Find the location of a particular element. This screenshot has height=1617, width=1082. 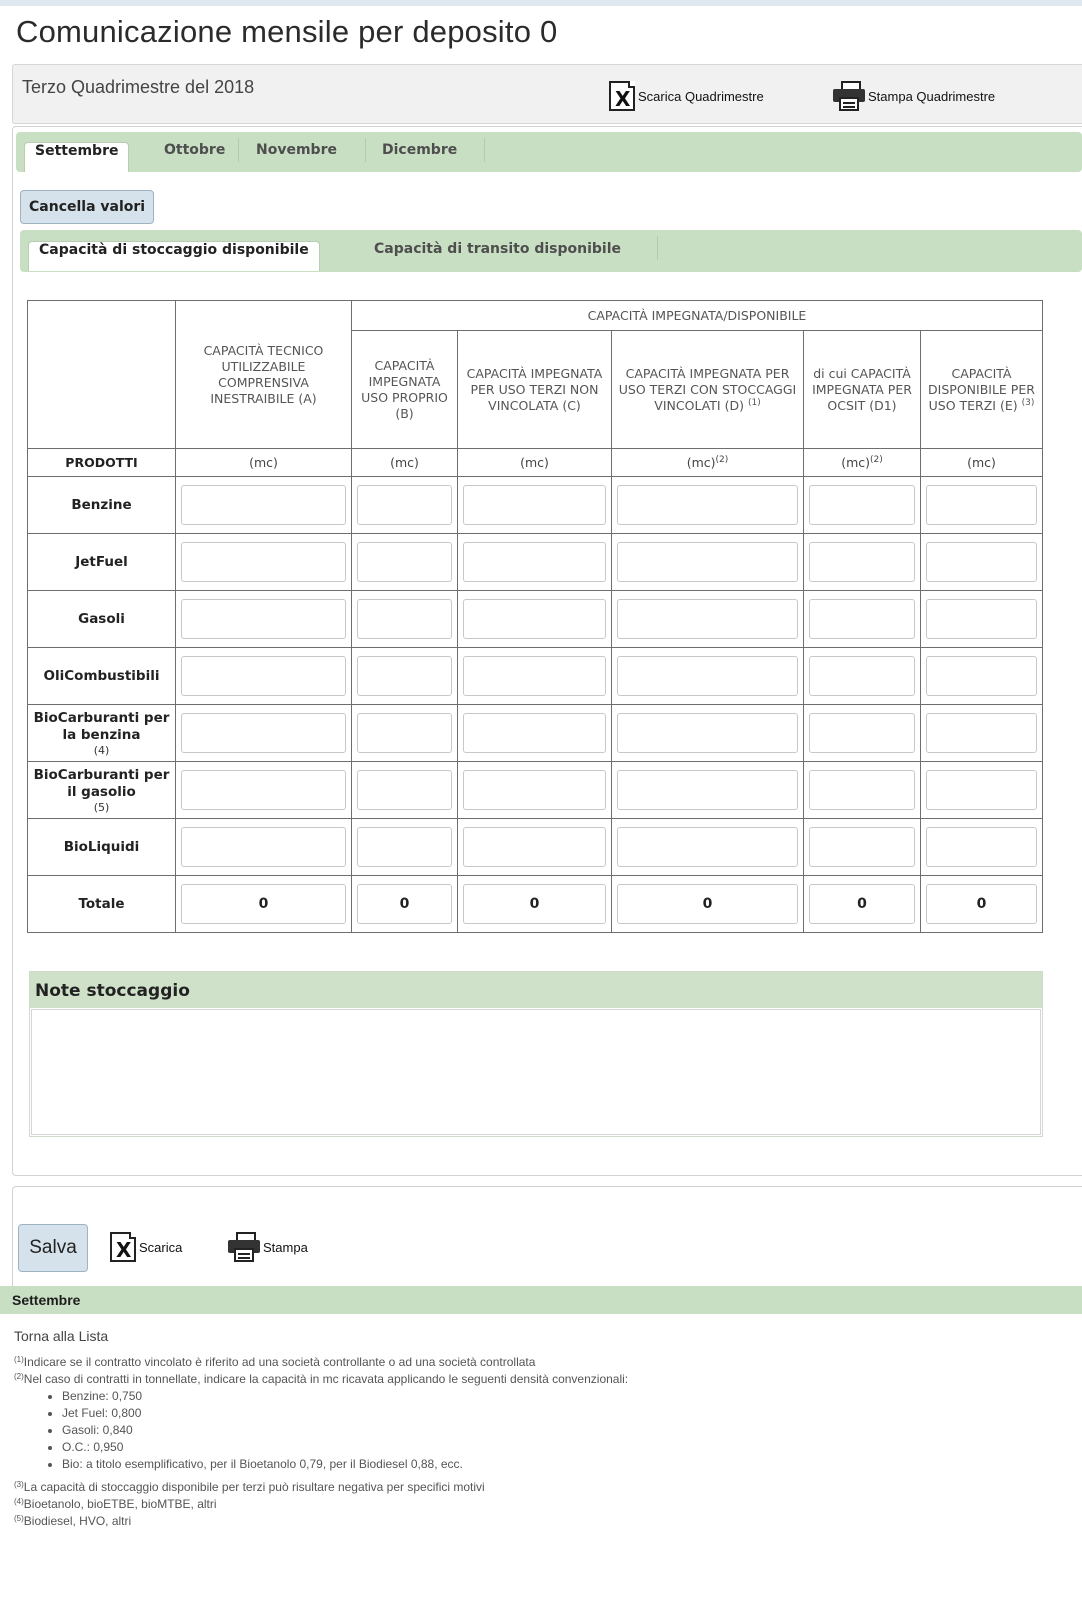

product-row: BioCarburanti per il gasolio (5) is located at coordinates (535, 790).